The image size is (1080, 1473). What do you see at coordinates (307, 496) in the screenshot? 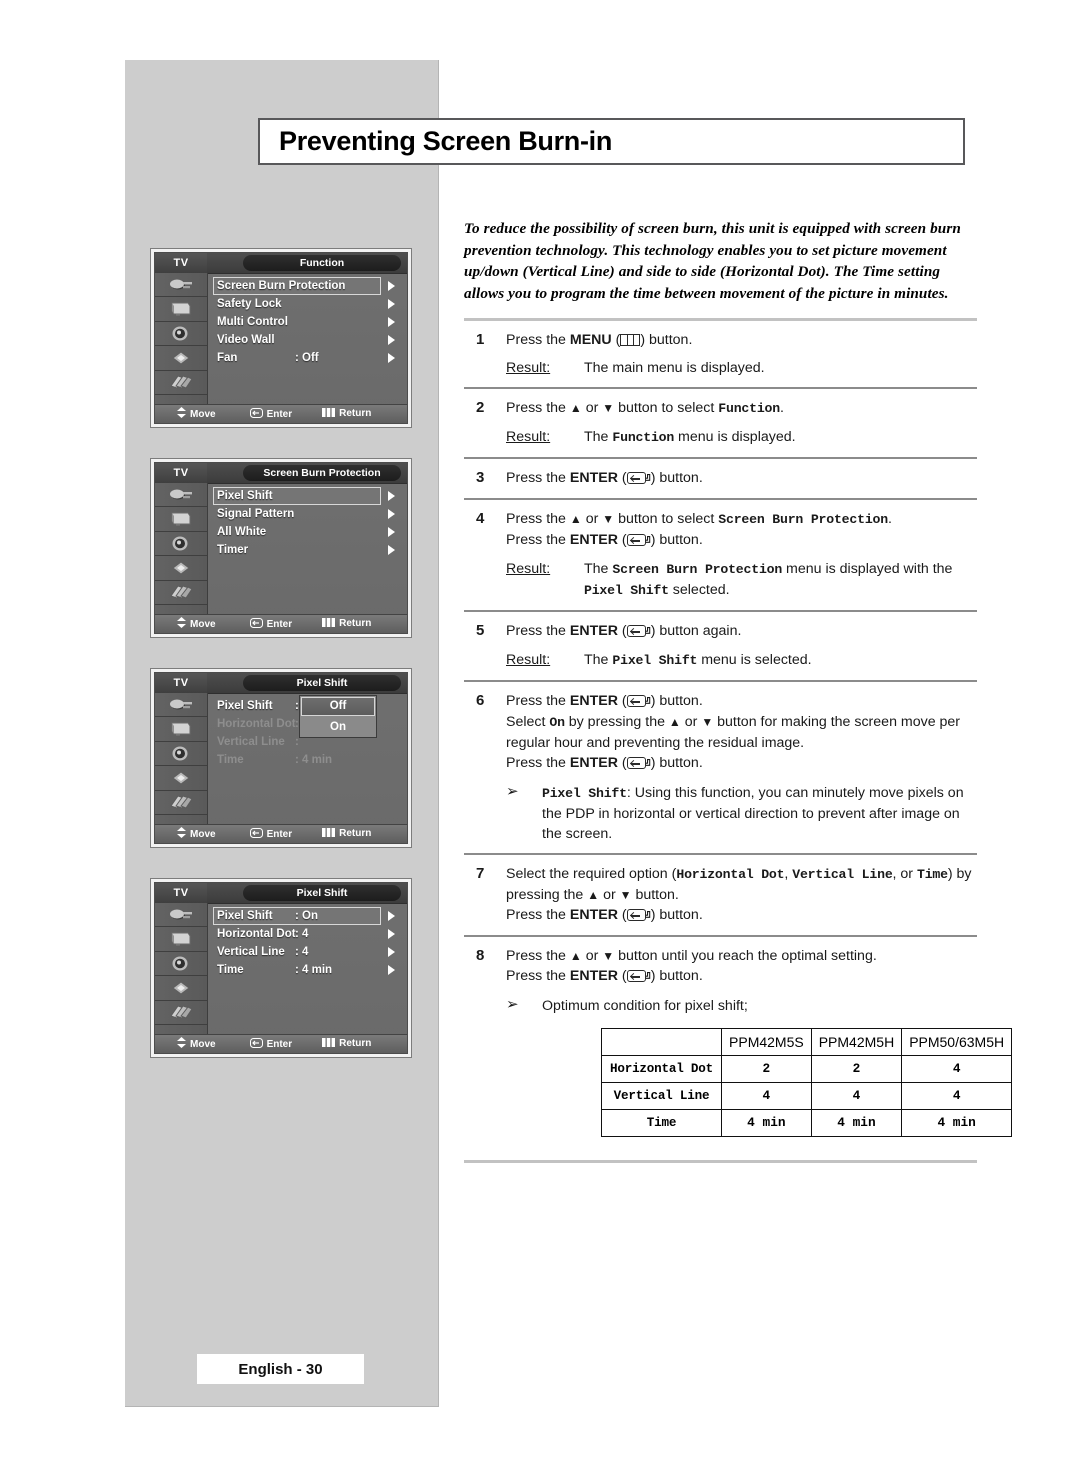
I see `osd-row: Pixel Shift` at bounding box center [307, 496].